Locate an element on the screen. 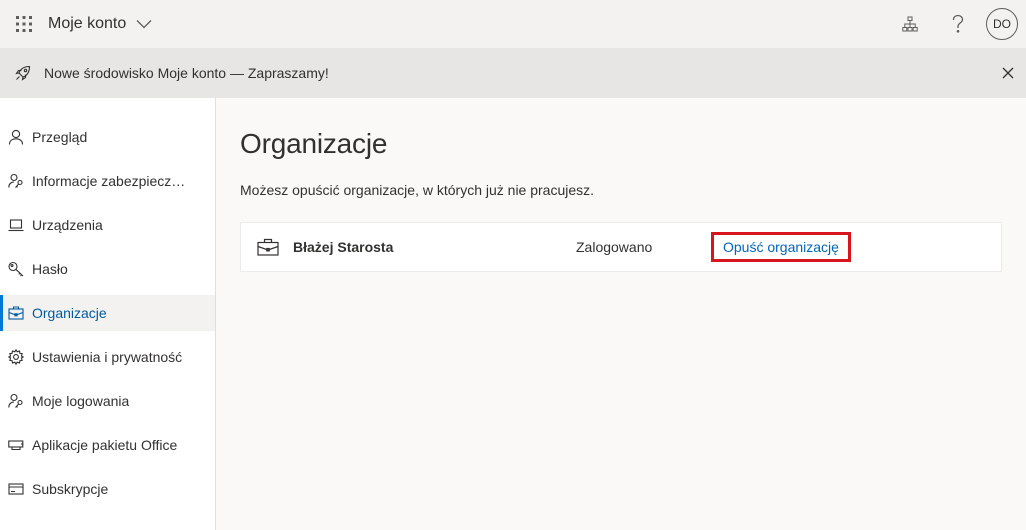 This screenshot has width=1026, height=530. key-icon is located at coordinates (16, 269).